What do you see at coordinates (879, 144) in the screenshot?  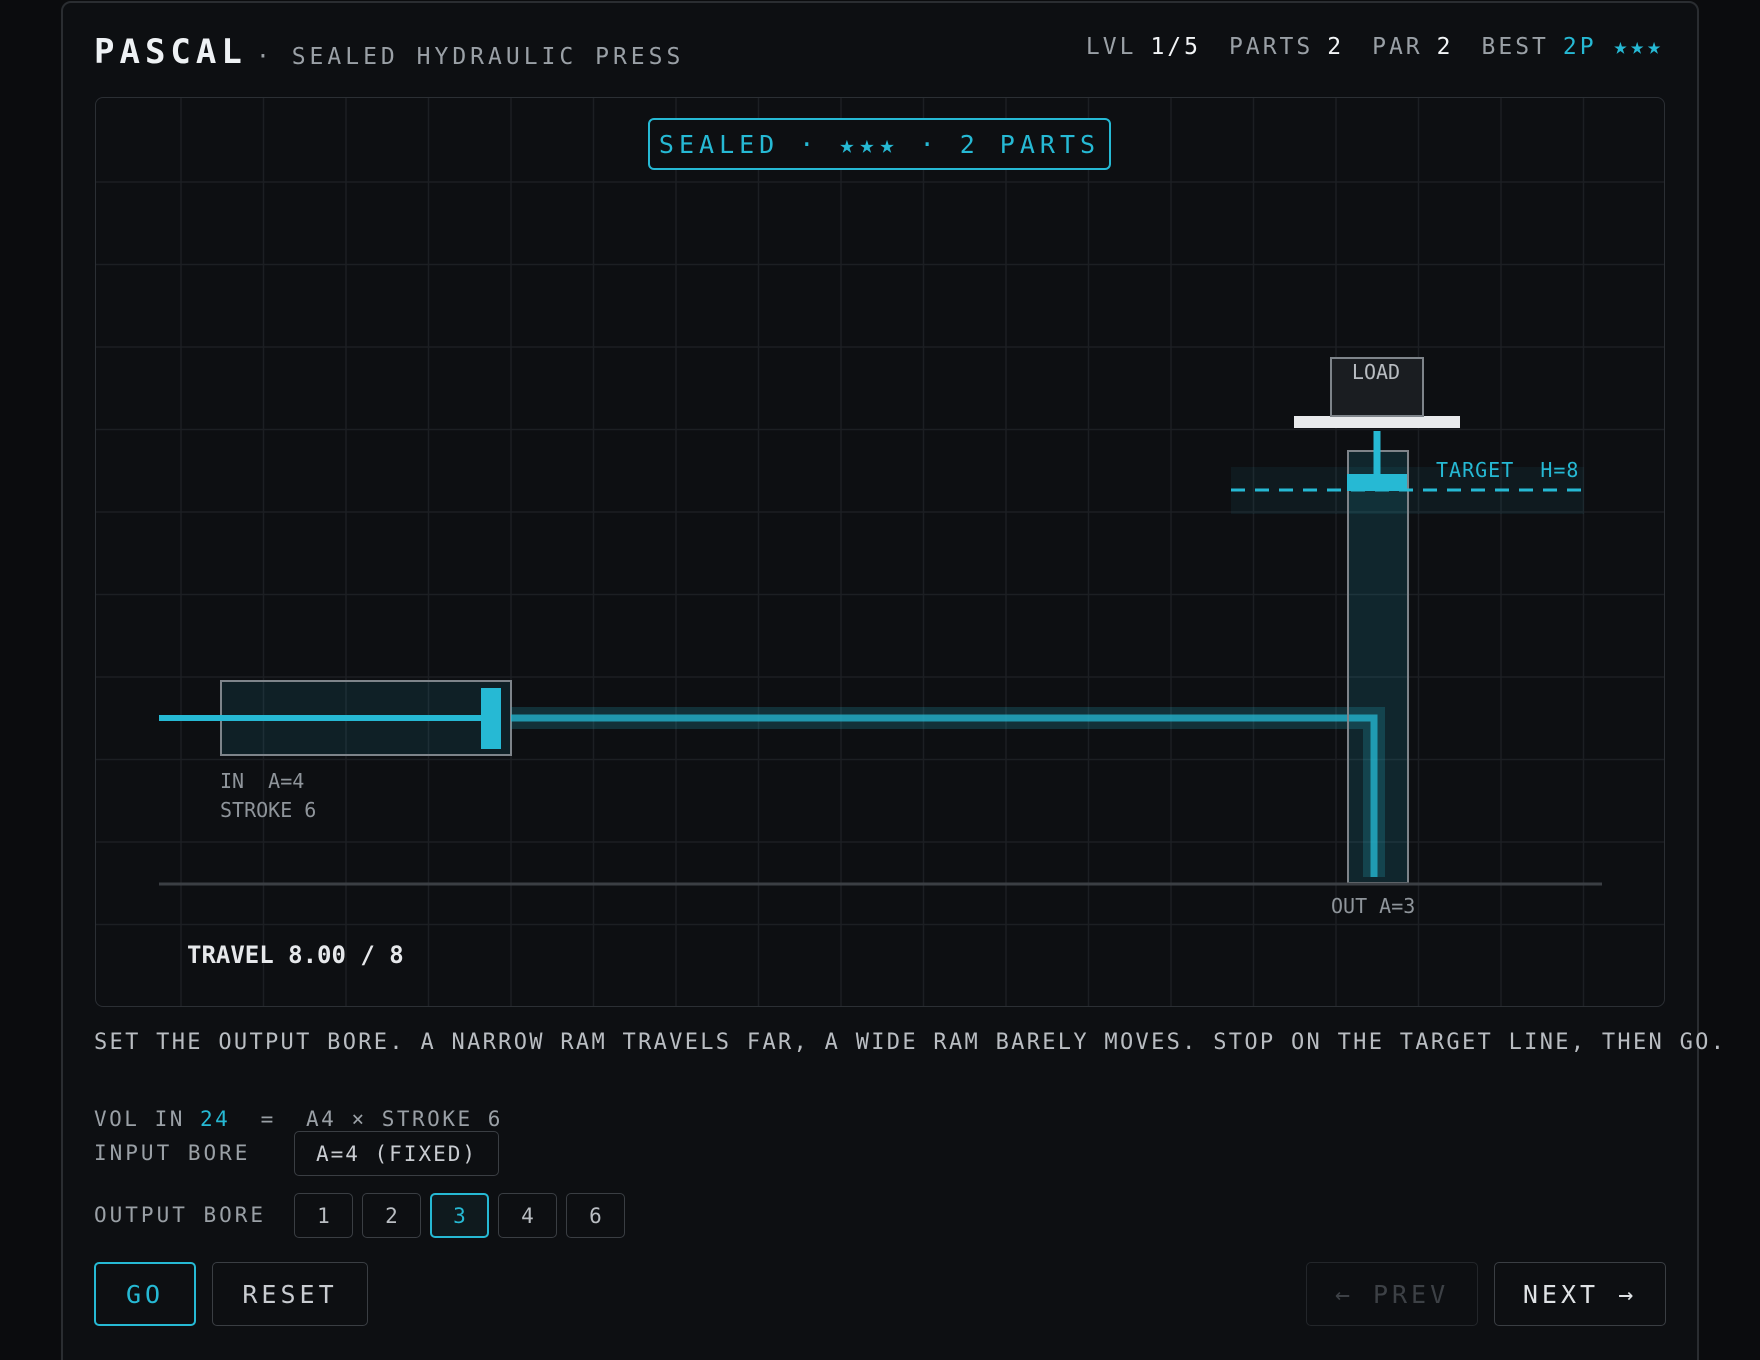 I see `status-badge: SEALED · ★★★ · 2 PARTS` at bounding box center [879, 144].